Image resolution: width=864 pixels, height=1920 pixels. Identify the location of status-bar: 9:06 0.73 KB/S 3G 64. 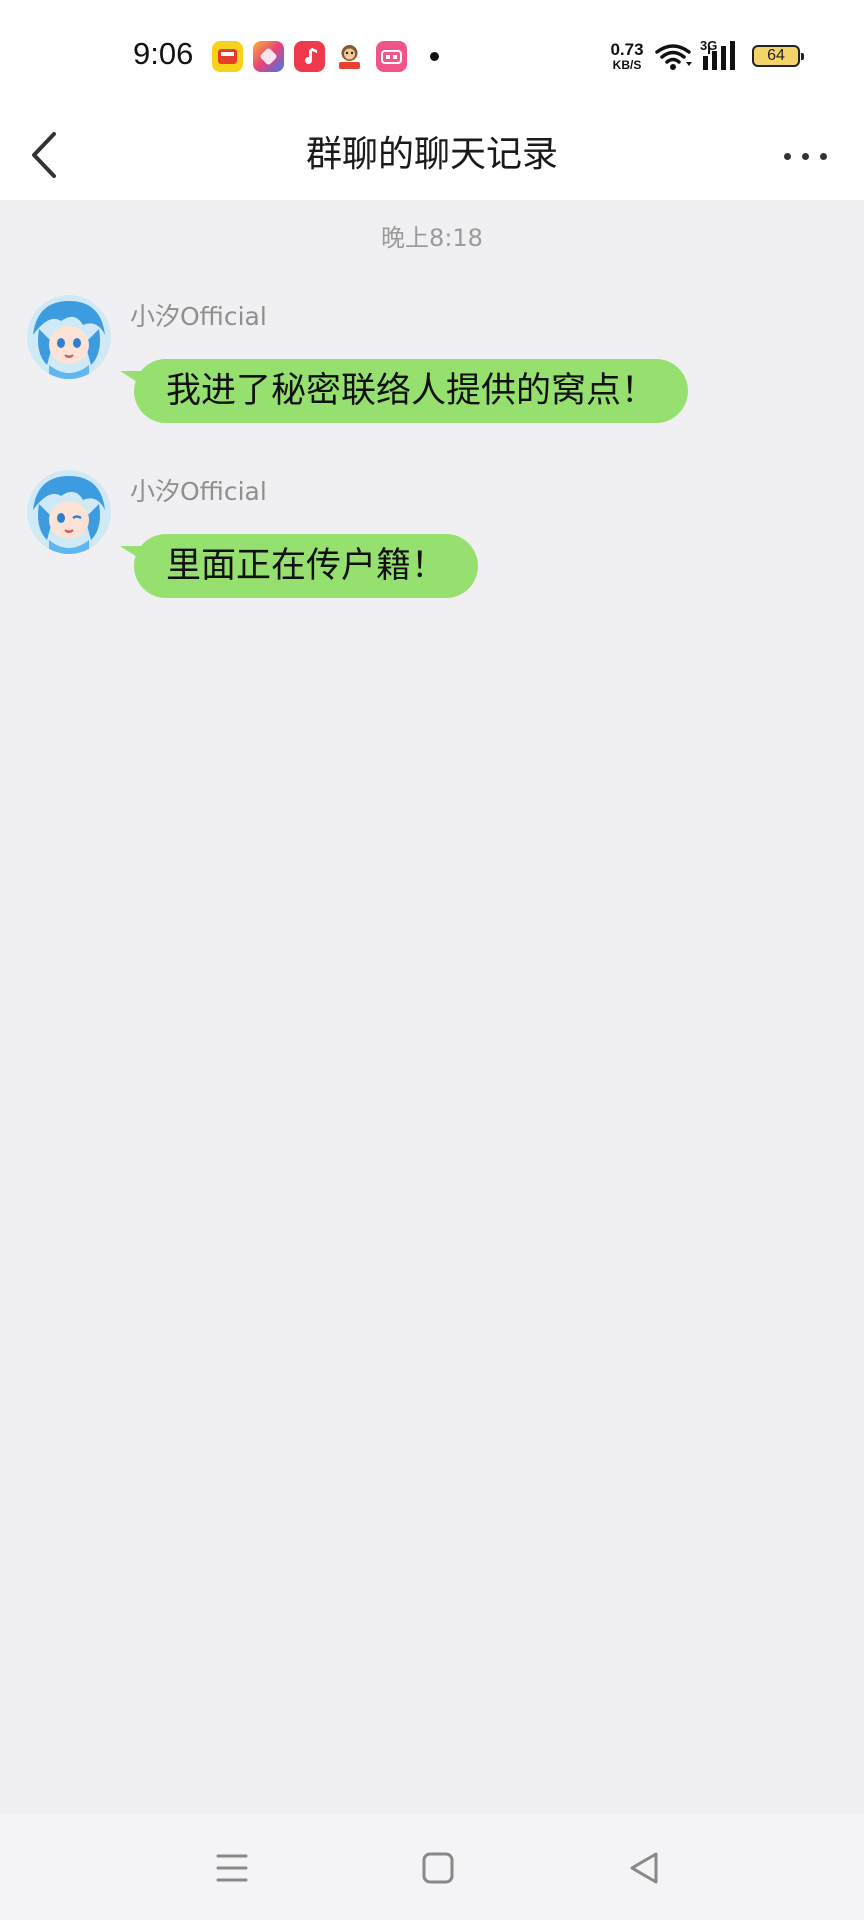
(432, 55).